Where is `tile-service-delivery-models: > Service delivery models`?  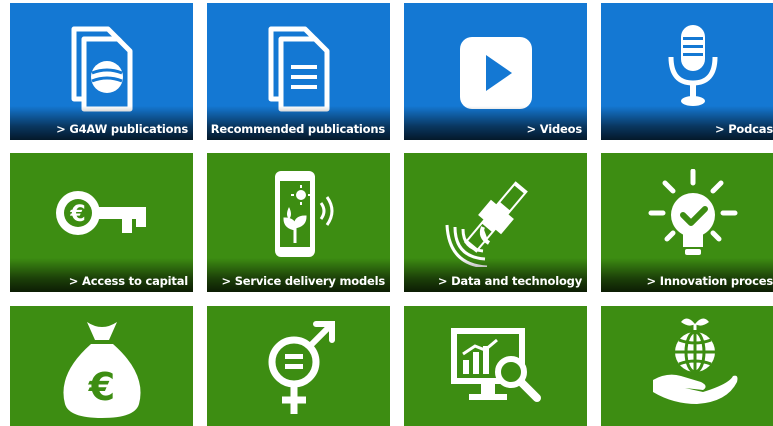 tile-service-delivery-models: > Service delivery models is located at coordinates (298, 222).